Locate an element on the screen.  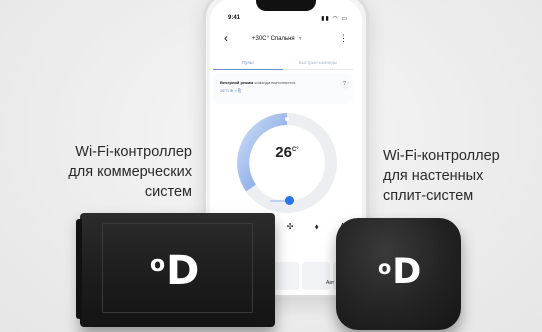
room-title-label: +30С° Спальня is located at coordinates (273, 39).